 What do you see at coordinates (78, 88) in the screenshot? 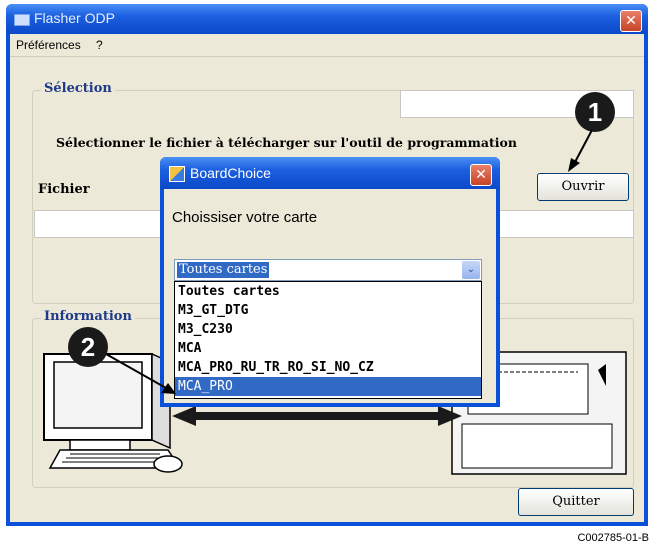
I see `selection-group-title: Sélection` at bounding box center [78, 88].